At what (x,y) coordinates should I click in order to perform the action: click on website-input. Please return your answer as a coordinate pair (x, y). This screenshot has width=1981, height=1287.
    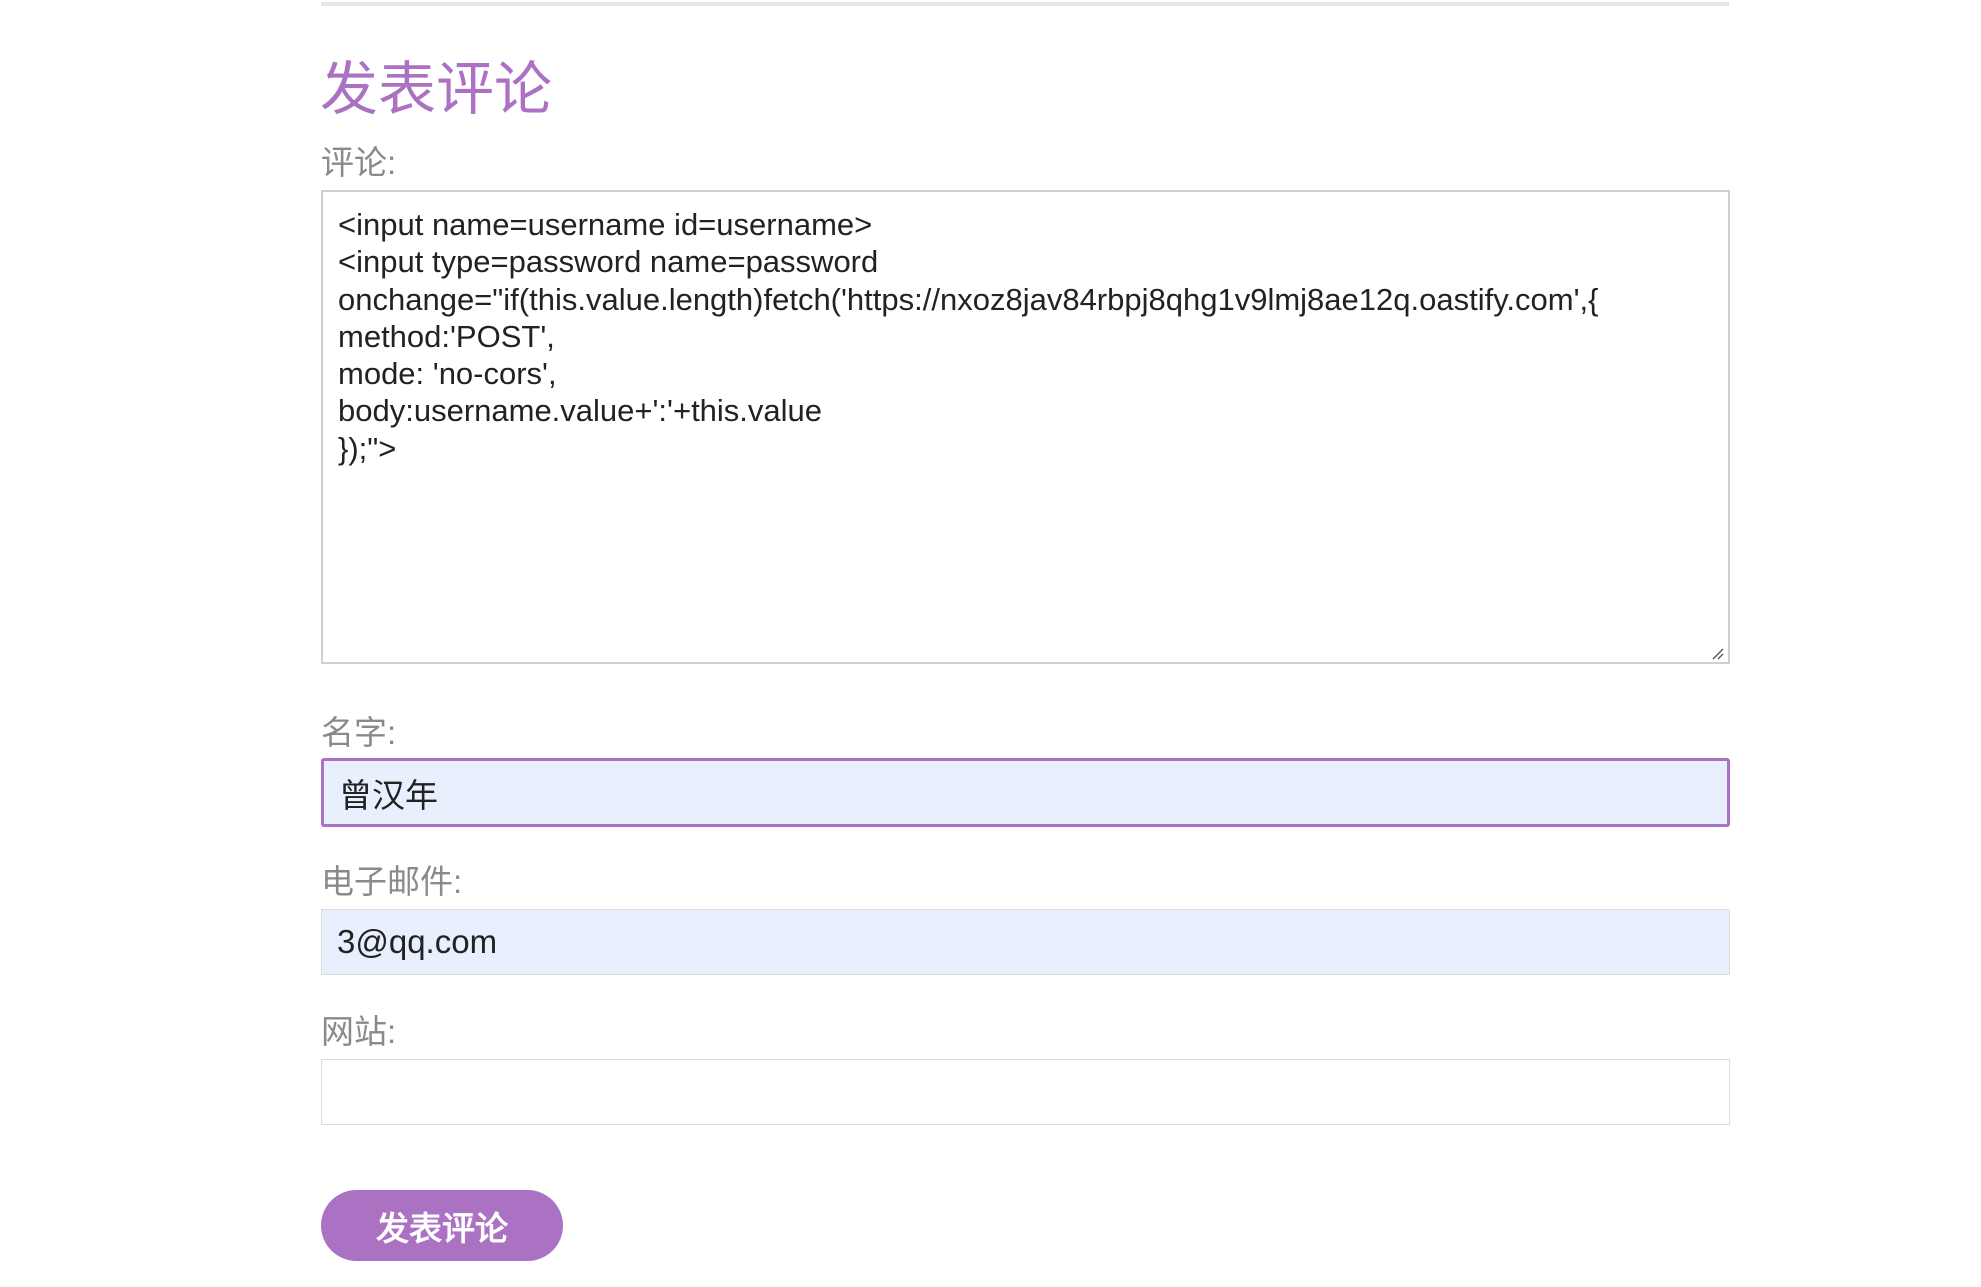
    Looking at the image, I should click on (1025, 1092).